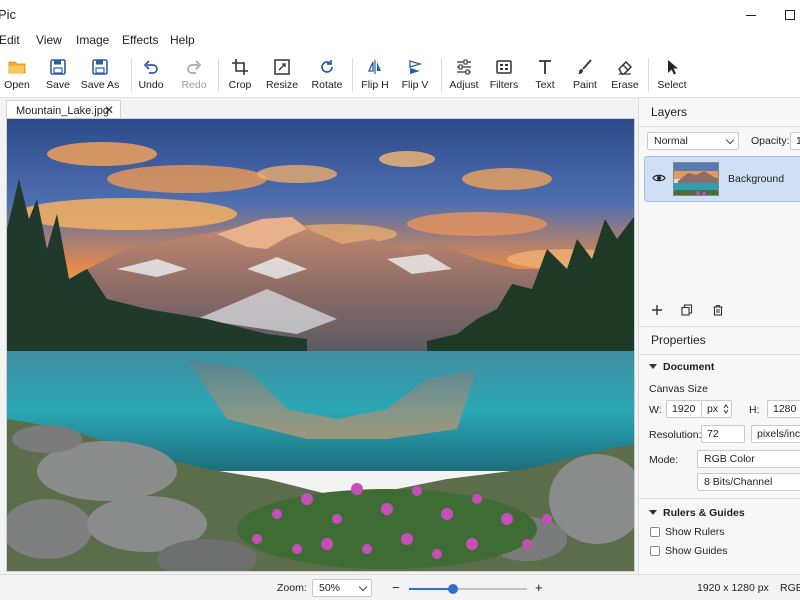  What do you see at coordinates (539, 587) in the screenshot?
I see `zoom-in-button: +` at bounding box center [539, 587].